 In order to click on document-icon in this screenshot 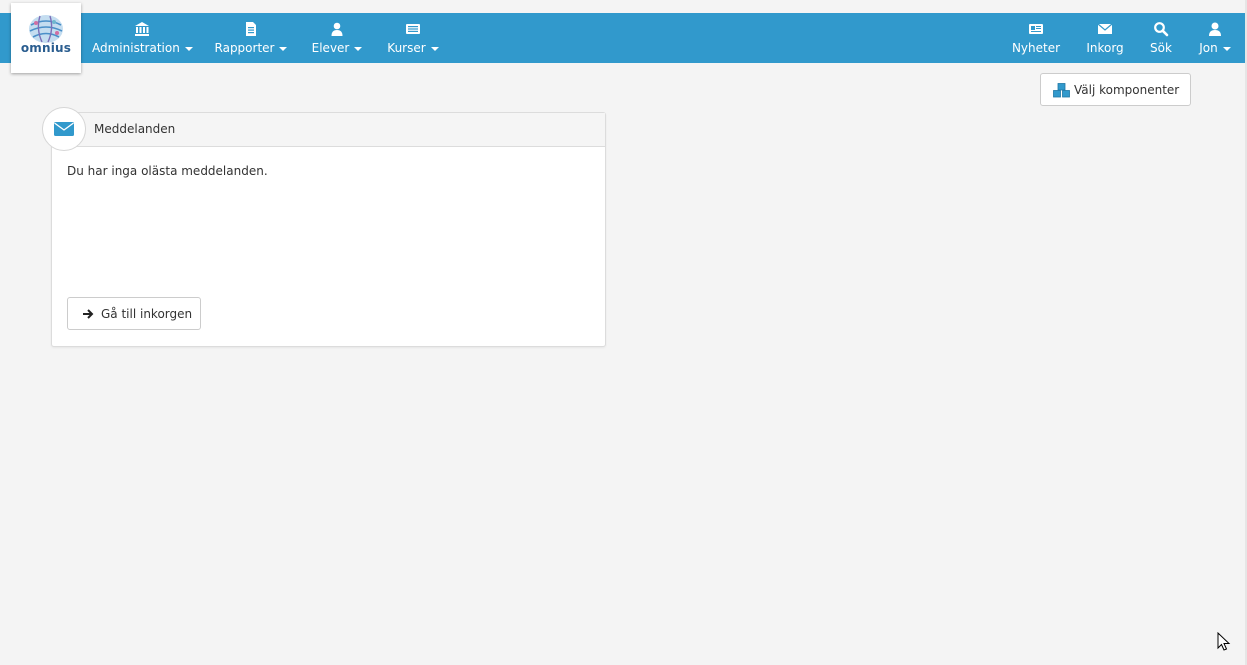, I will do `click(251, 29)`.